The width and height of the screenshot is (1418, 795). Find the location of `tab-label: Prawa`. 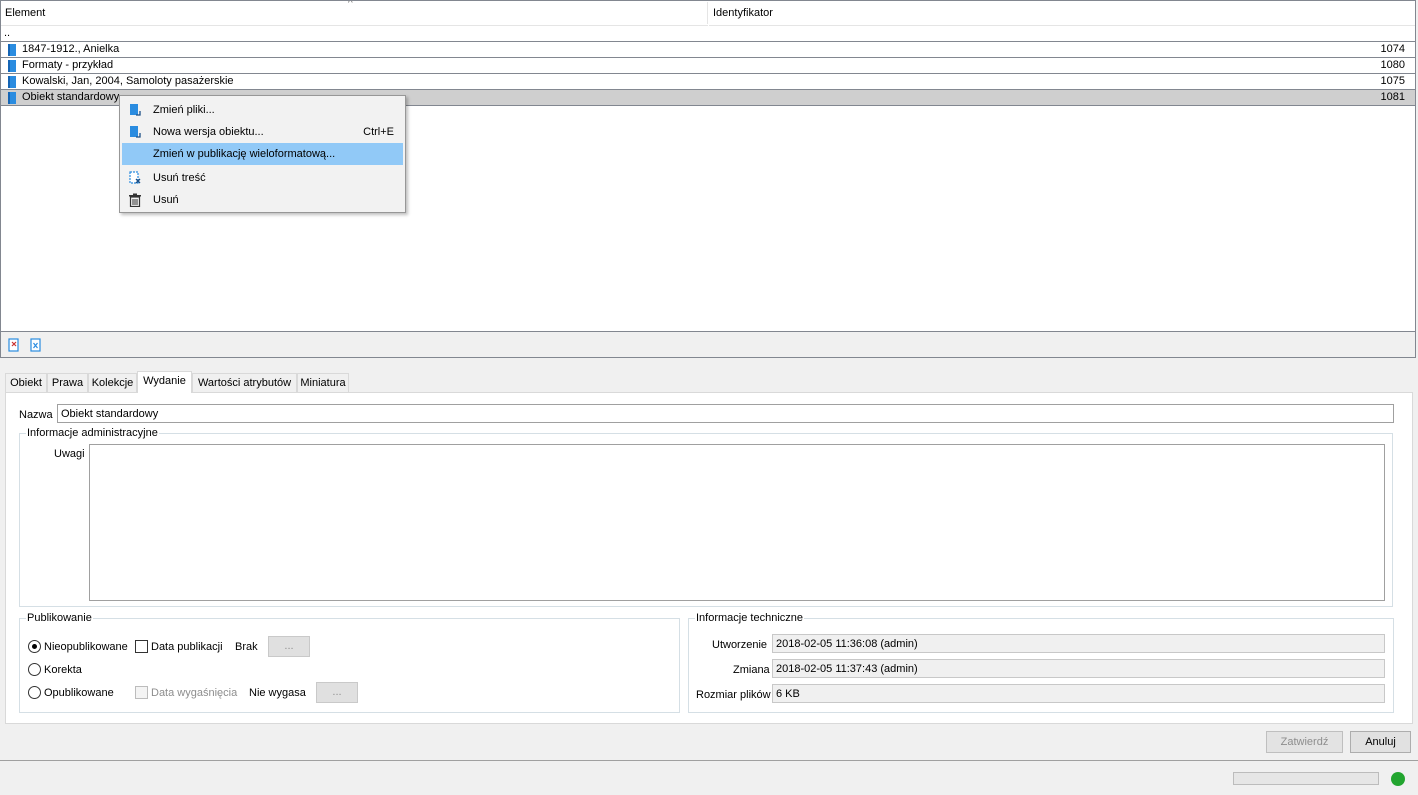

tab-label: Prawa is located at coordinates (67, 383).